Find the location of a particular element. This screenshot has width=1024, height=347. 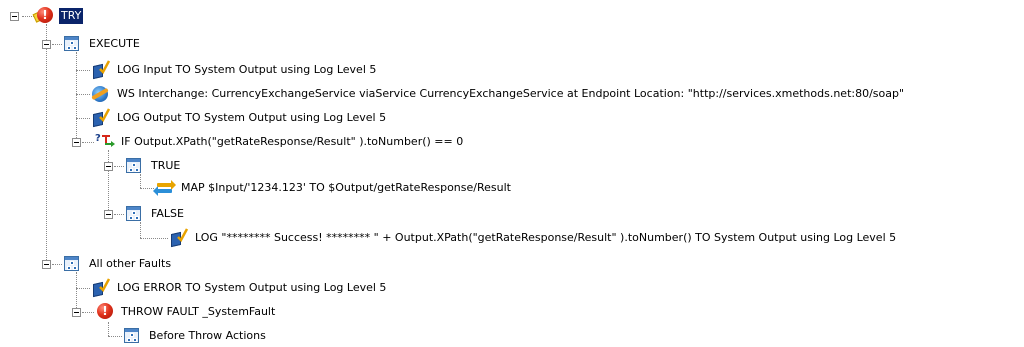

node-label: Before Throw Actions is located at coordinates (207, 335).